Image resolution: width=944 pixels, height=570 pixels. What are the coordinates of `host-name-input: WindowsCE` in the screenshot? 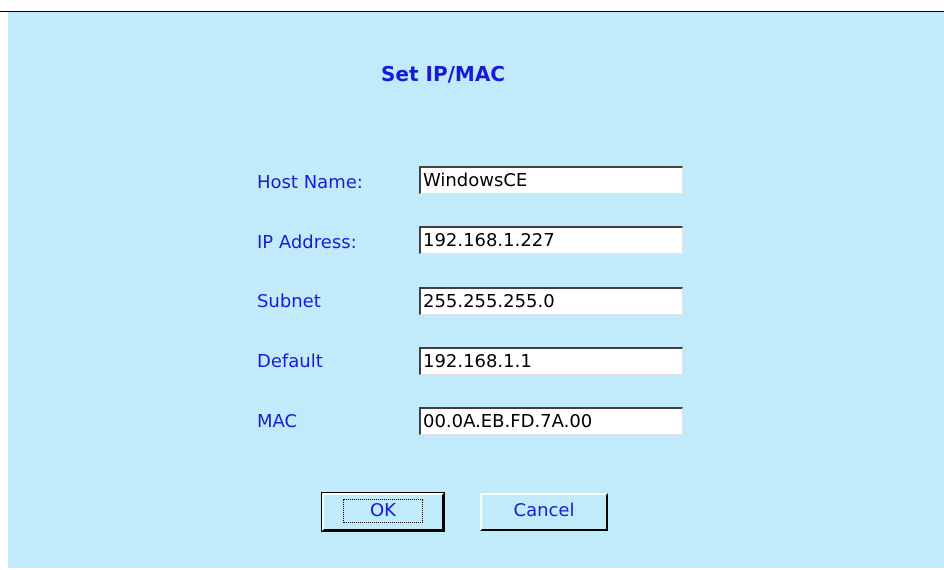 It's located at (551, 180).